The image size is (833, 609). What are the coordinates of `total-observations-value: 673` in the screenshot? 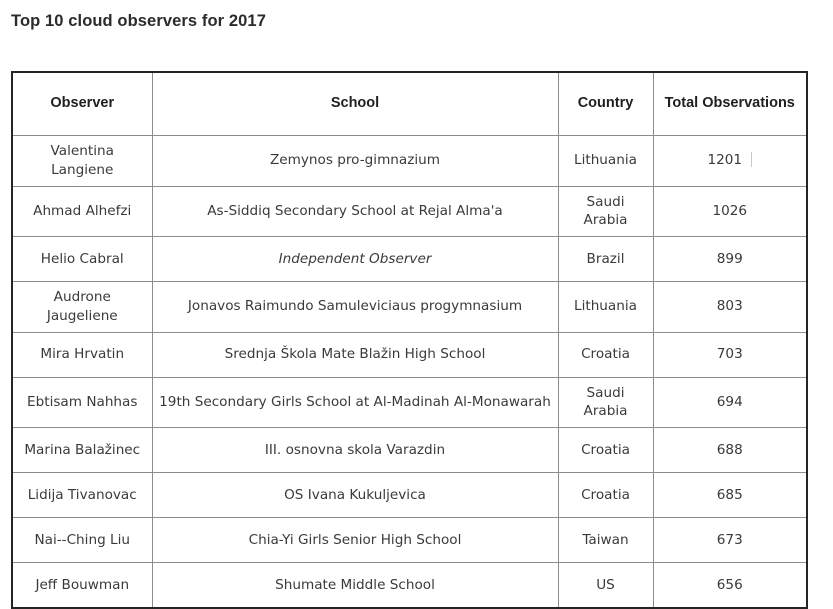 It's located at (729, 539).